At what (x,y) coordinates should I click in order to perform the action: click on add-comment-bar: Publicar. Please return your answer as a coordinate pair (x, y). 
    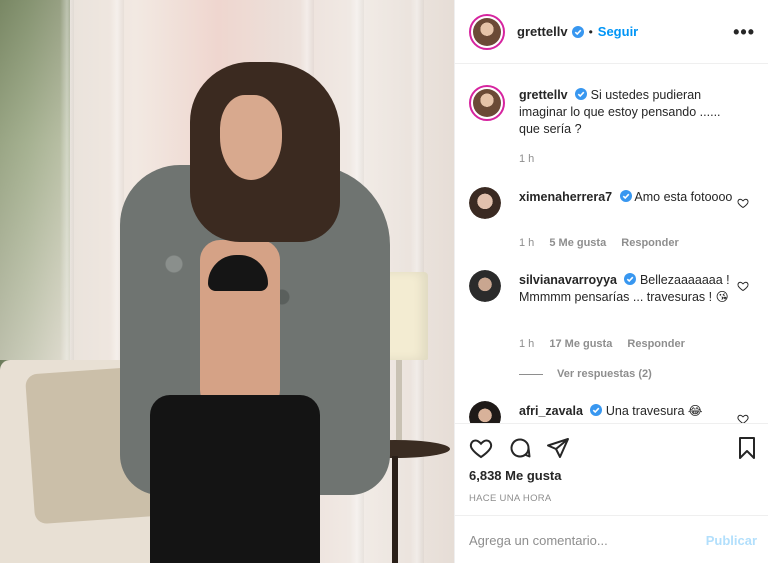
    Looking at the image, I should click on (611, 539).